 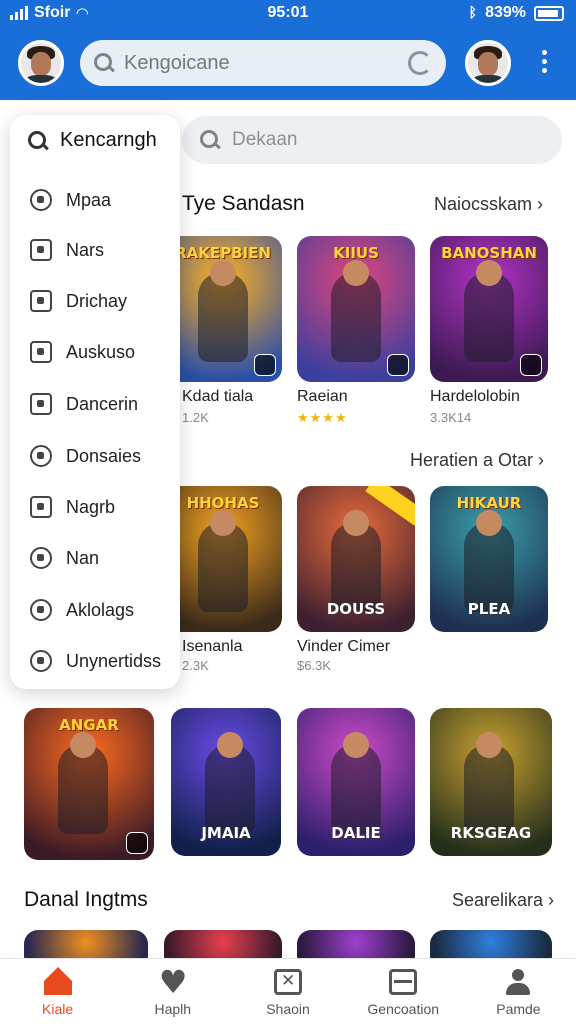 What do you see at coordinates (212, 646) in the screenshot?
I see `game-name: Isenanla` at bounding box center [212, 646].